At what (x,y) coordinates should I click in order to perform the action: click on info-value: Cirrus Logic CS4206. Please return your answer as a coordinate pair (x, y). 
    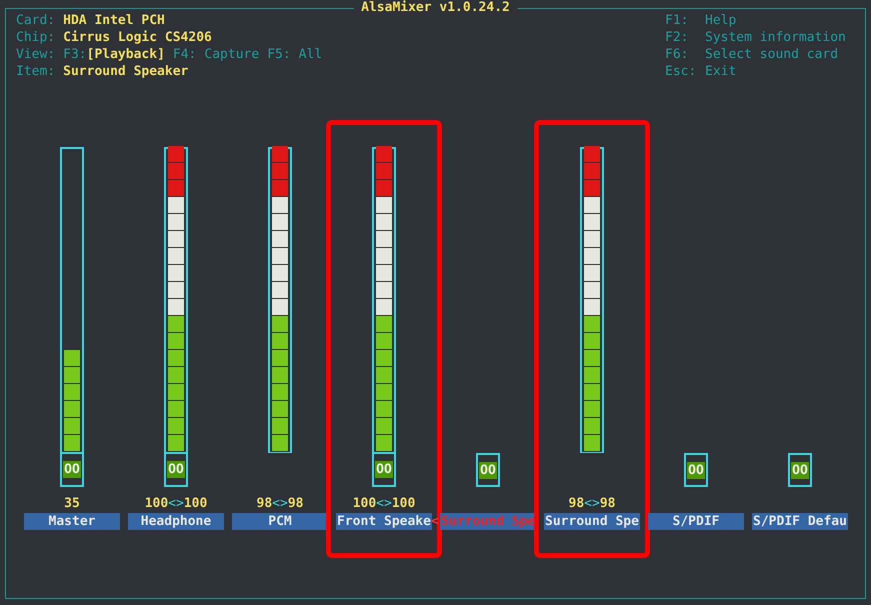
    Looking at the image, I should click on (137, 37).